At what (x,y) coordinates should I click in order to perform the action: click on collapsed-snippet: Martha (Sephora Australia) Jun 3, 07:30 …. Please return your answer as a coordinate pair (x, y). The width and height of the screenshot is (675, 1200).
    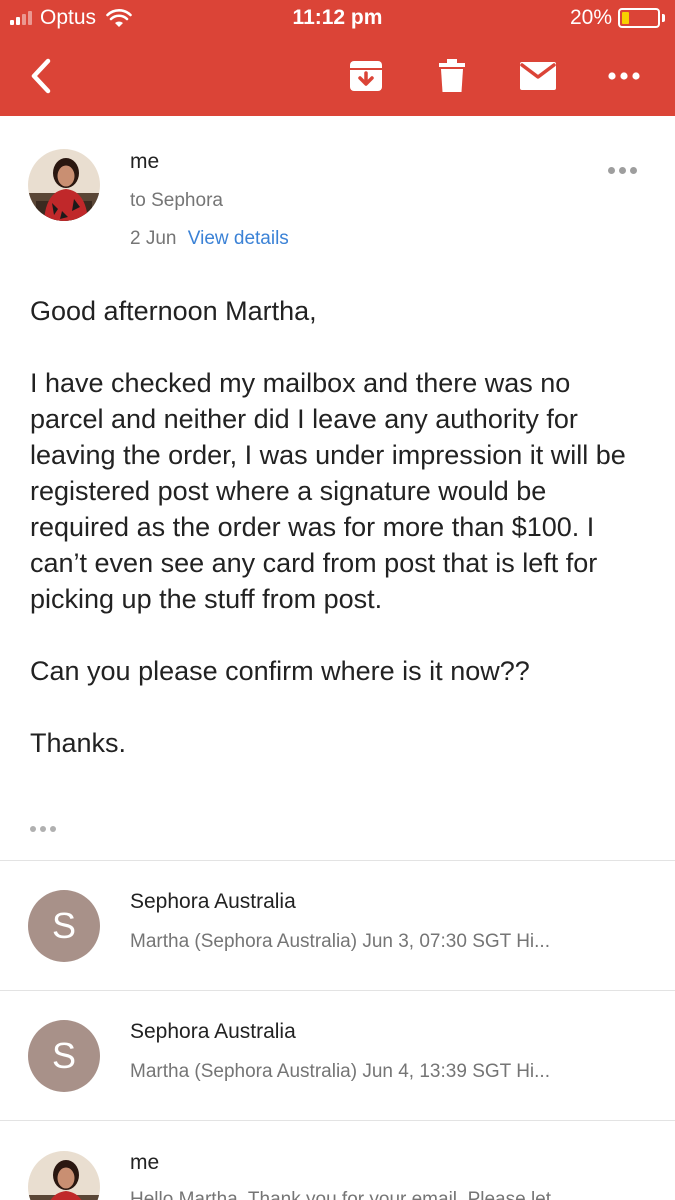
    Looking at the image, I should click on (340, 941).